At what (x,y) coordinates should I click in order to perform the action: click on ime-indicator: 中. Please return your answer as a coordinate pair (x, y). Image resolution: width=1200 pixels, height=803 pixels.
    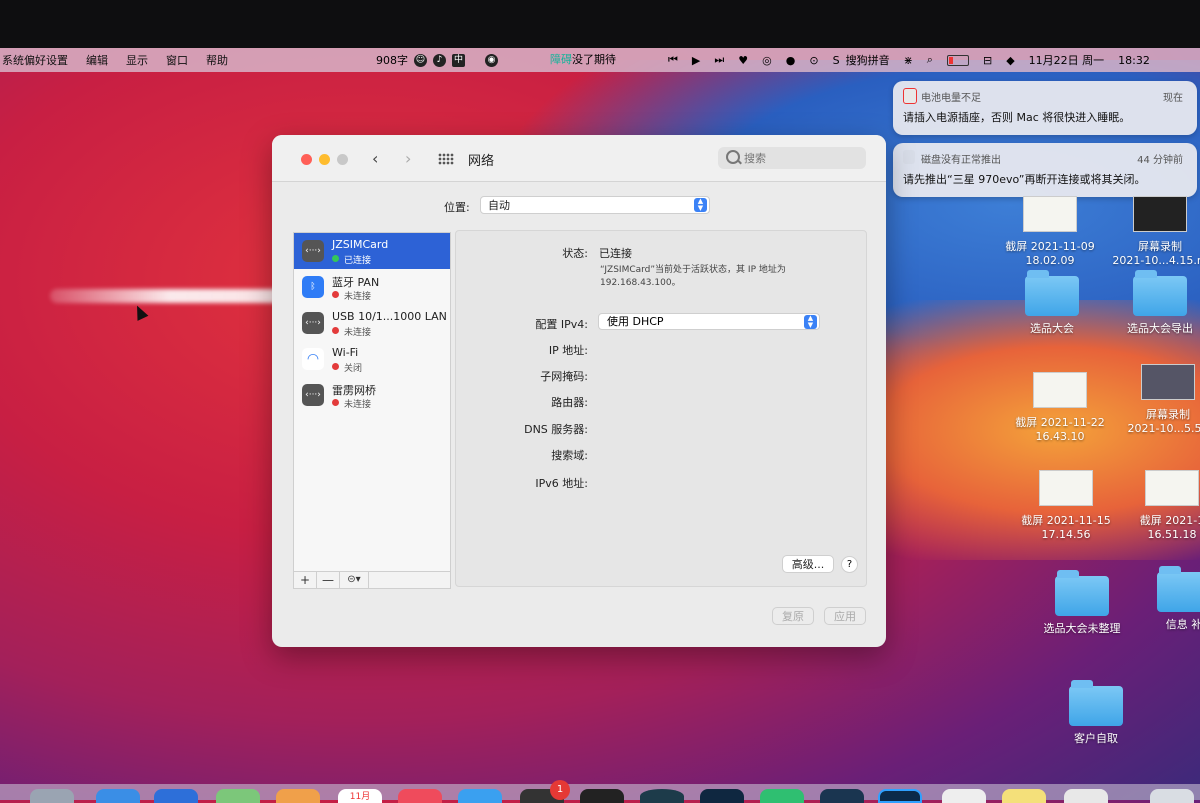
    Looking at the image, I should click on (458, 60).